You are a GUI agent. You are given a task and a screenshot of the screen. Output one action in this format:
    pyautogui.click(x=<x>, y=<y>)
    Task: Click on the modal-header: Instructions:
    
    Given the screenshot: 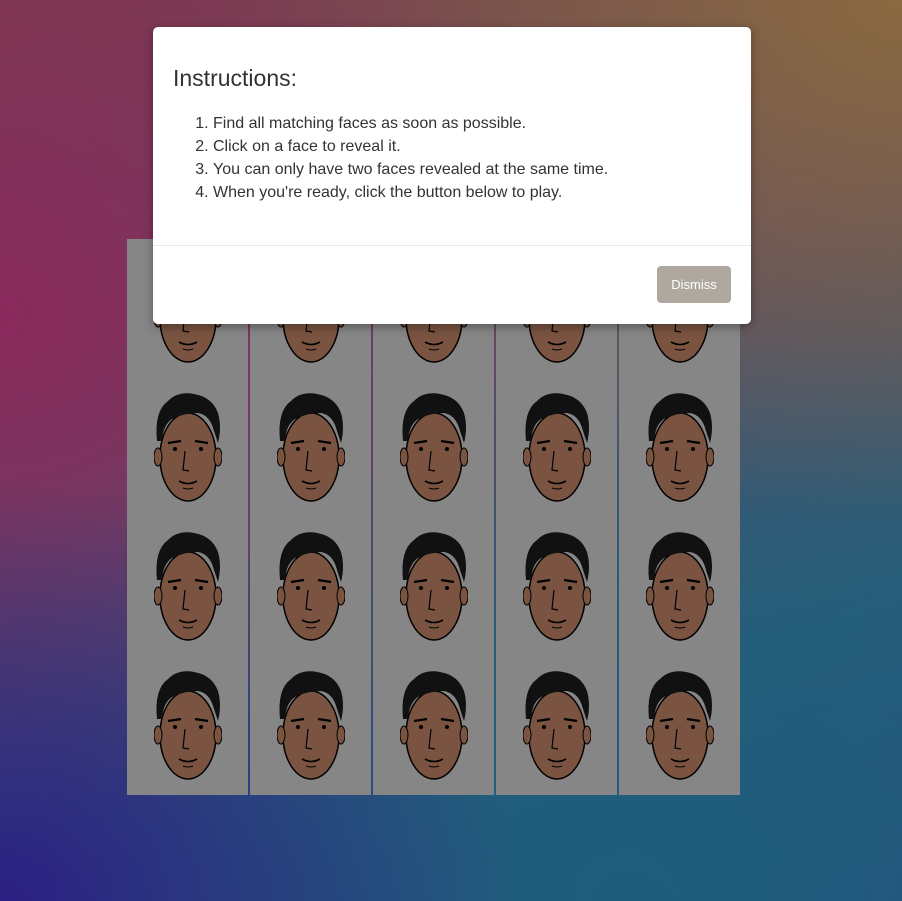 What is the action you would take?
    pyautogui.click(x=452, y=59)
    